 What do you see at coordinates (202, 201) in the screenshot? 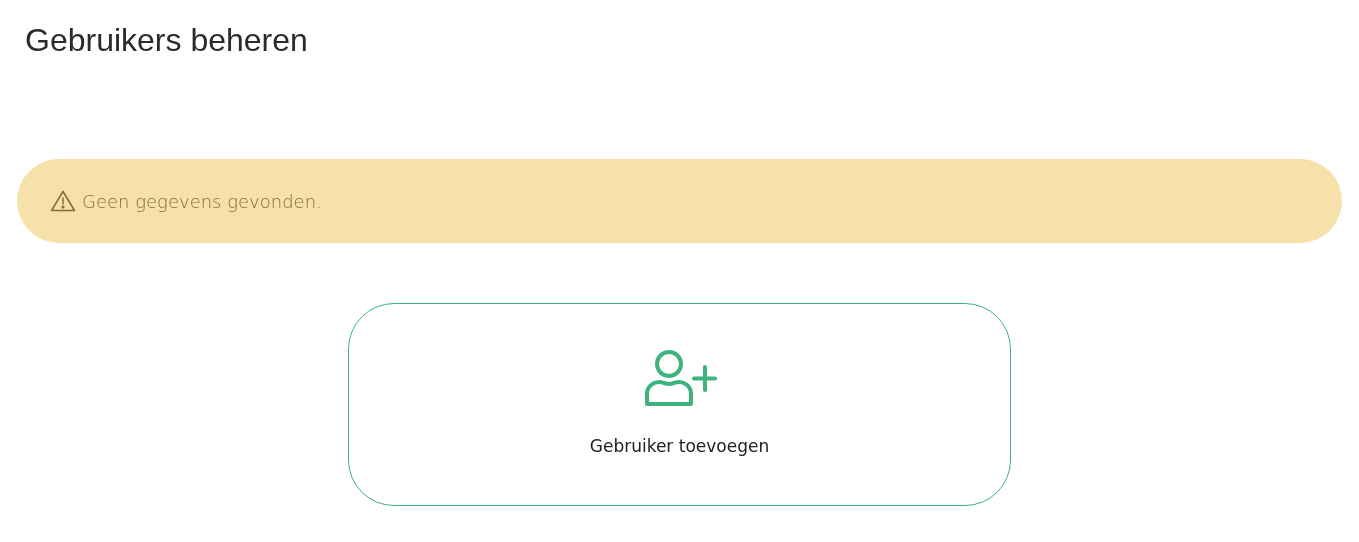
I see `alert-message: Geen gegevens gevonden.` at bounding box center [202, 201].